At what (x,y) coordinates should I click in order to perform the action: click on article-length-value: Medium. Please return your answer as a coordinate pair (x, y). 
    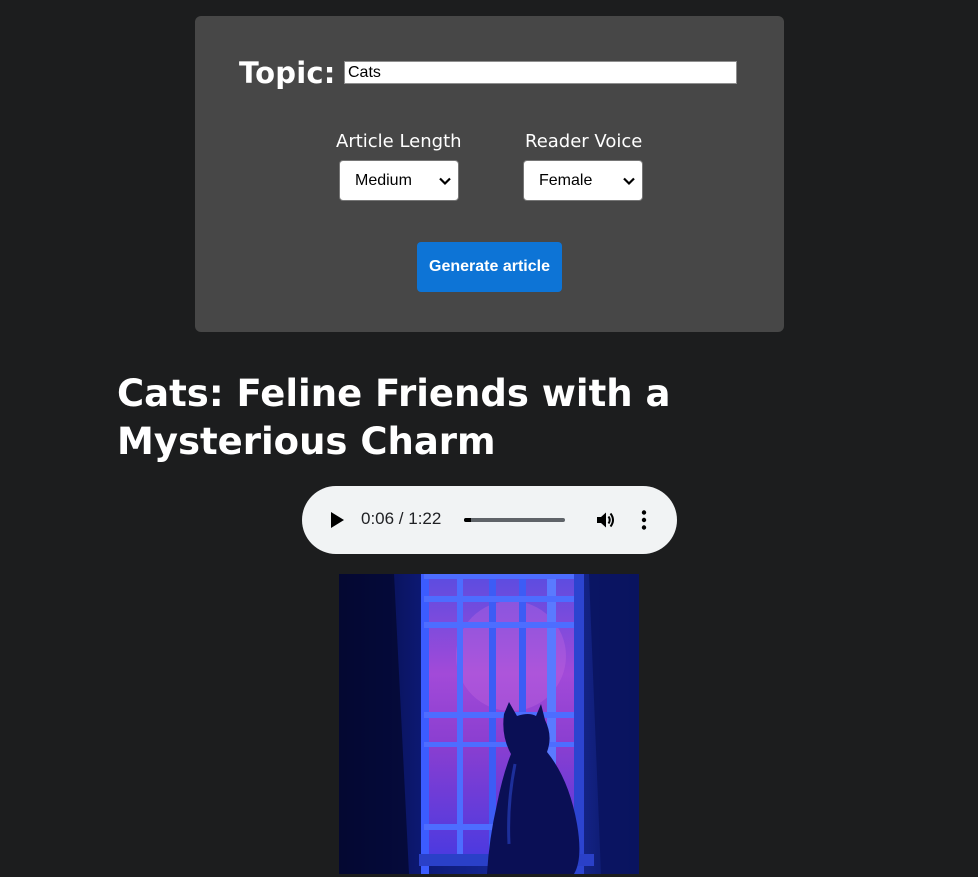
    Looking at the image, I should click on (383, 180).